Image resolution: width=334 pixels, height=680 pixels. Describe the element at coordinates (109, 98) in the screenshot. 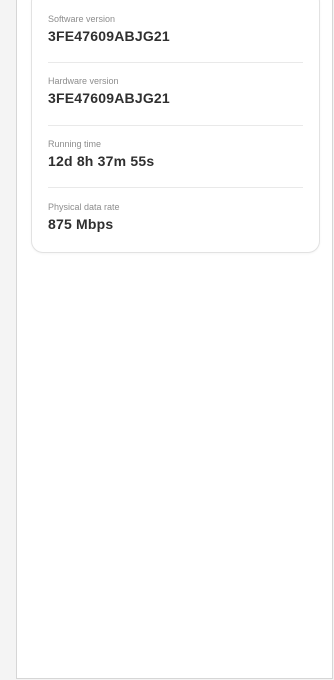

I see `hardware-version-value: 3FE47609ABJG21` at that location.